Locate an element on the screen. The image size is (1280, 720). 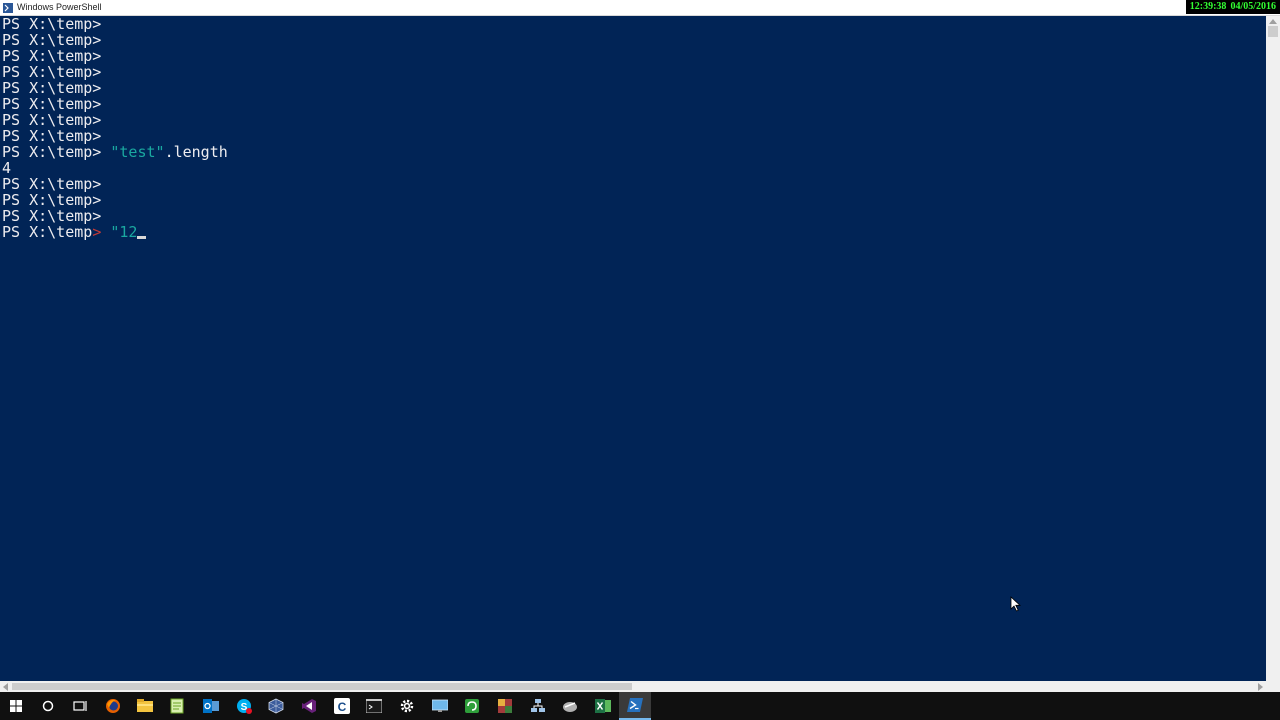
taskbar-green-app is located at coordinates (472, 706).